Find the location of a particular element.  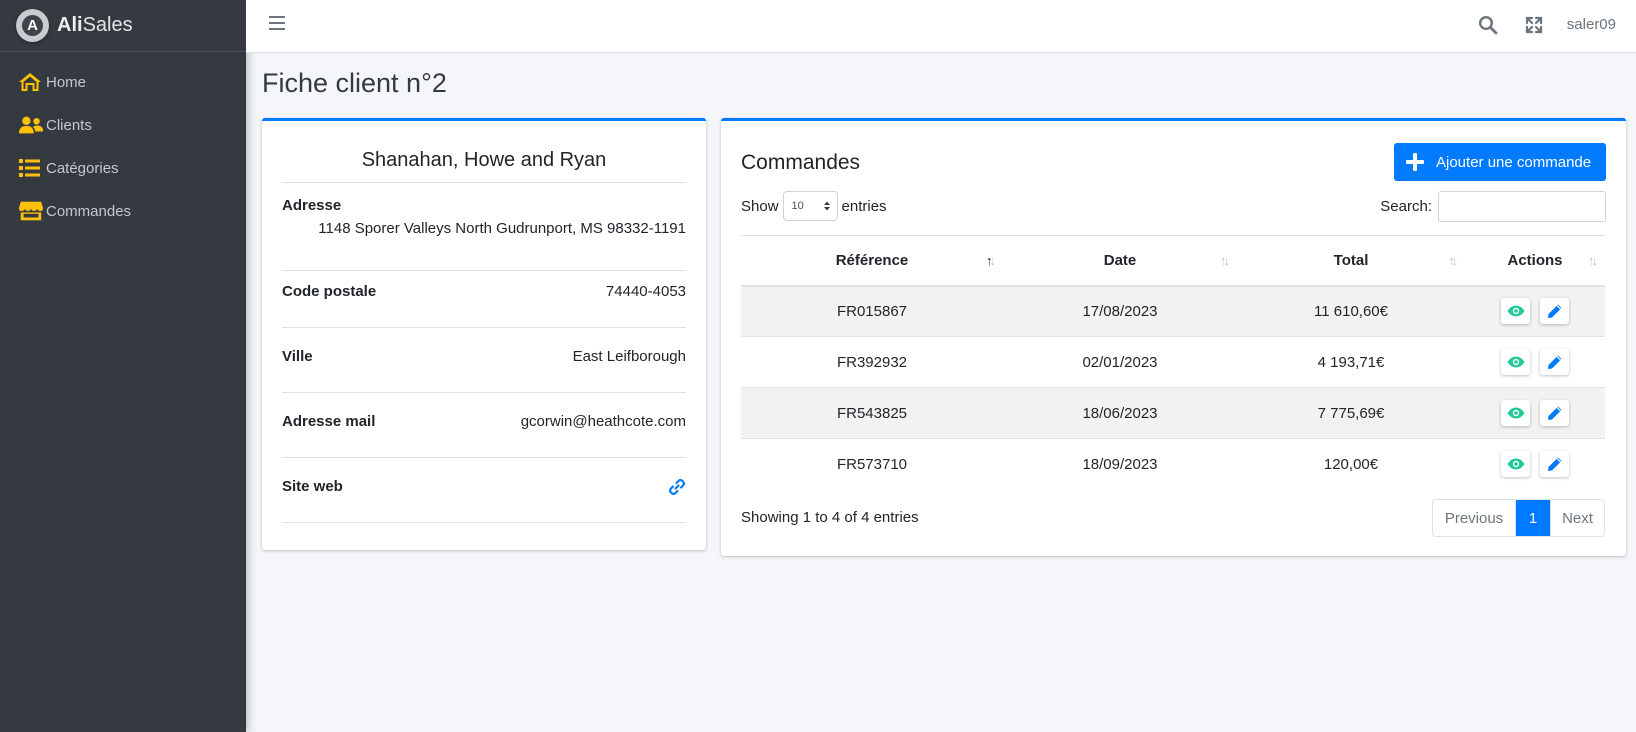

email-value: gcorwin@heathcote.com is located at coordinates (603, 421).